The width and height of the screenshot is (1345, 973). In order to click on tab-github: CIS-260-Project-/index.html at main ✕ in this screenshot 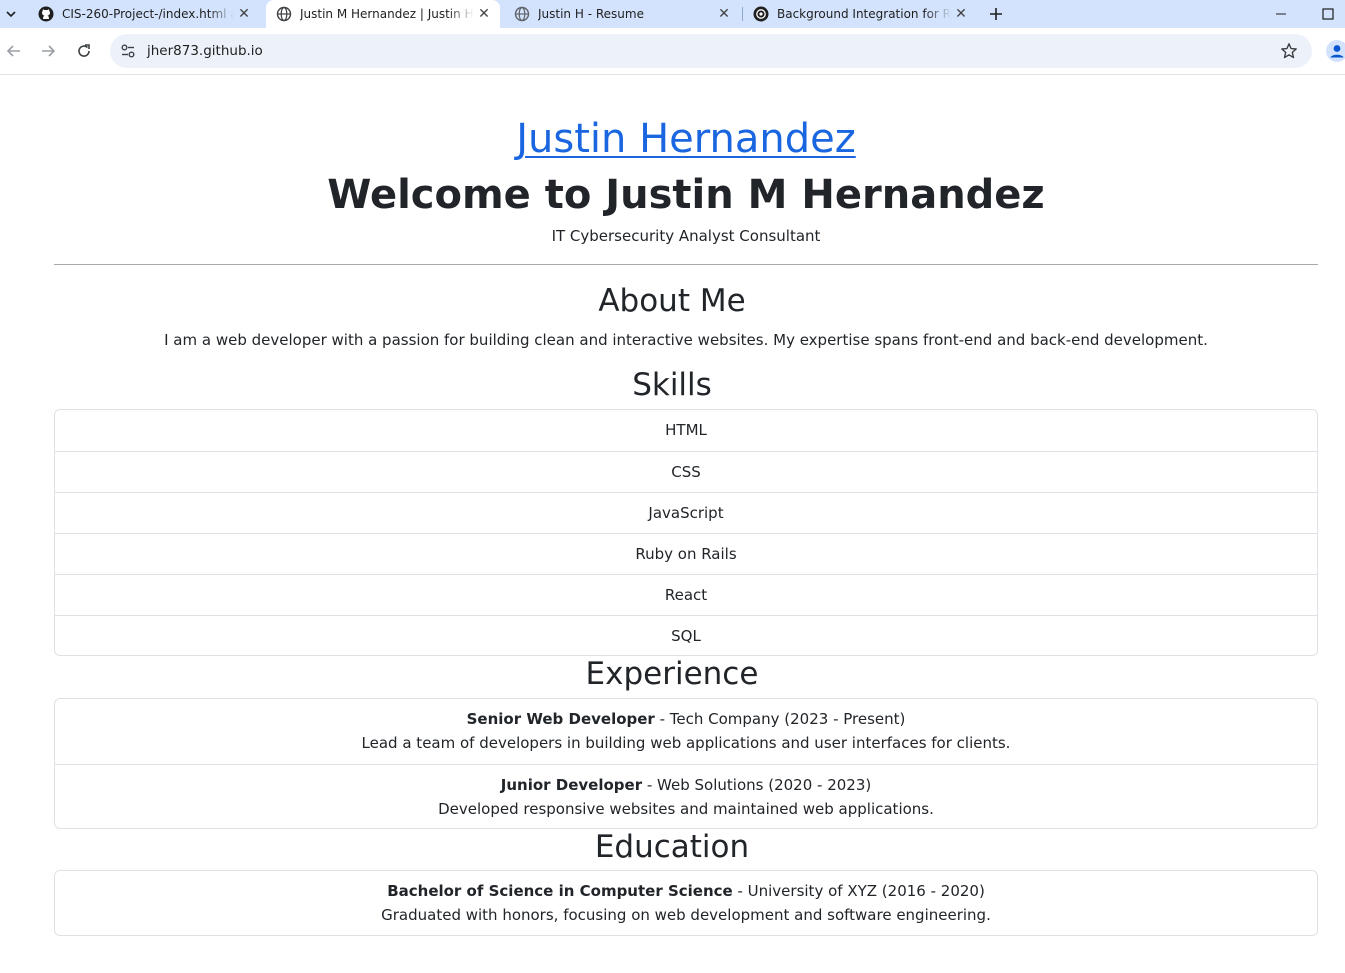, I will do `click(144, 14)`.